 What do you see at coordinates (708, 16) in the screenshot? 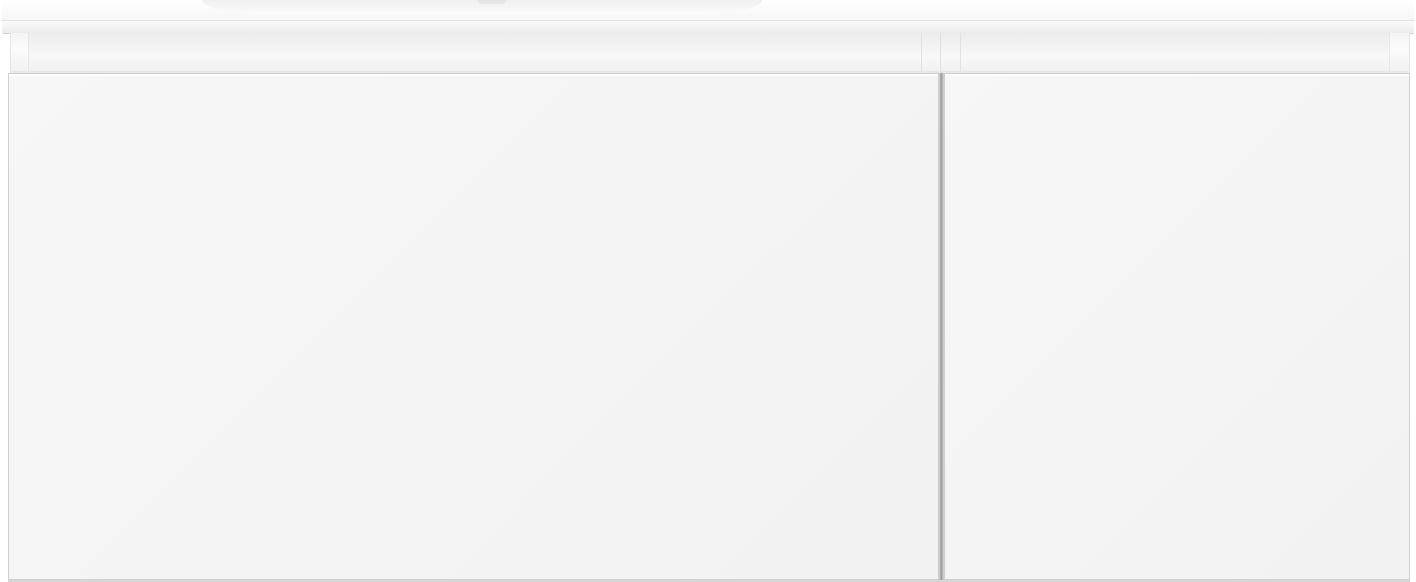
I see `countertop` at bounding box center [708, 16].